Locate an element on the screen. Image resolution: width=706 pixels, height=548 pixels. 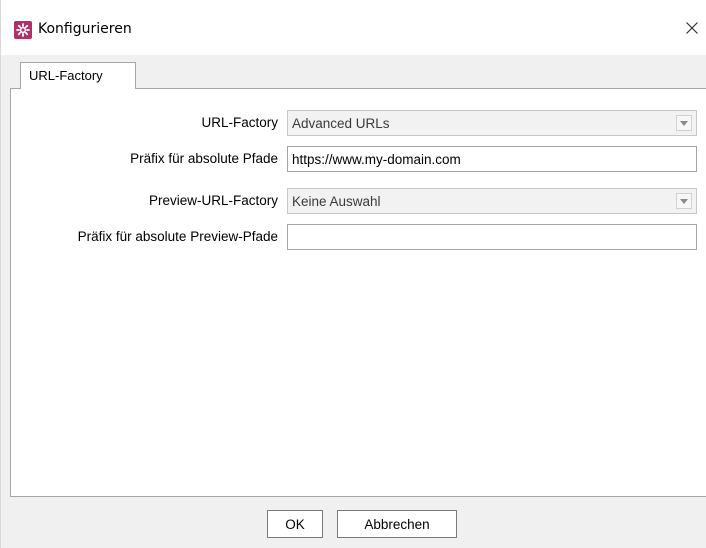
title-bar: Konfigurieren is located at coordinates (353, 27).